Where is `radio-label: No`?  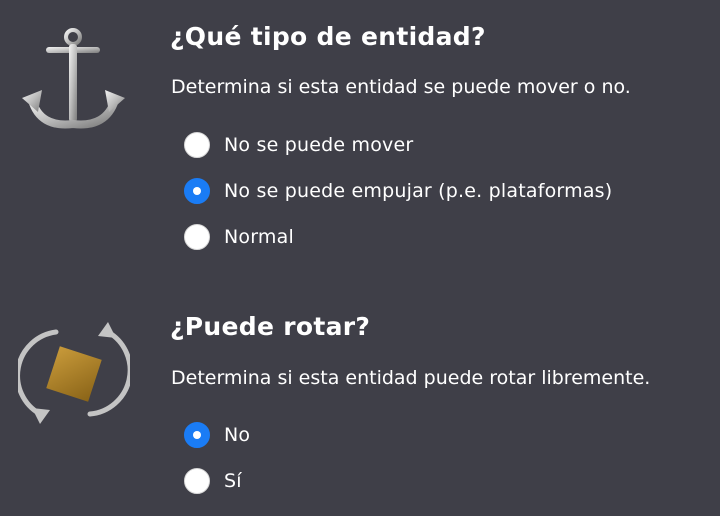 radio-label: No is located at coordinates (237, 435).